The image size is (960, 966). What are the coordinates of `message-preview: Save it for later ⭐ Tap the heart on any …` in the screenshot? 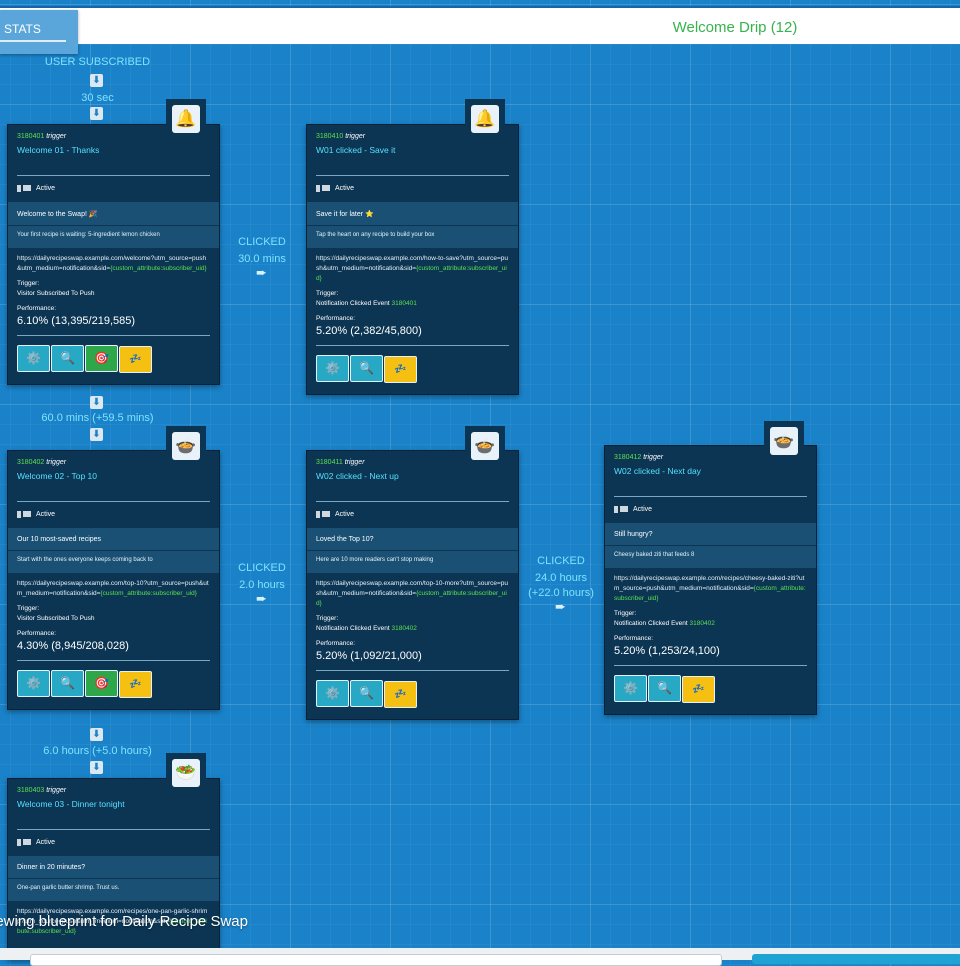 It's located at (412, 225).